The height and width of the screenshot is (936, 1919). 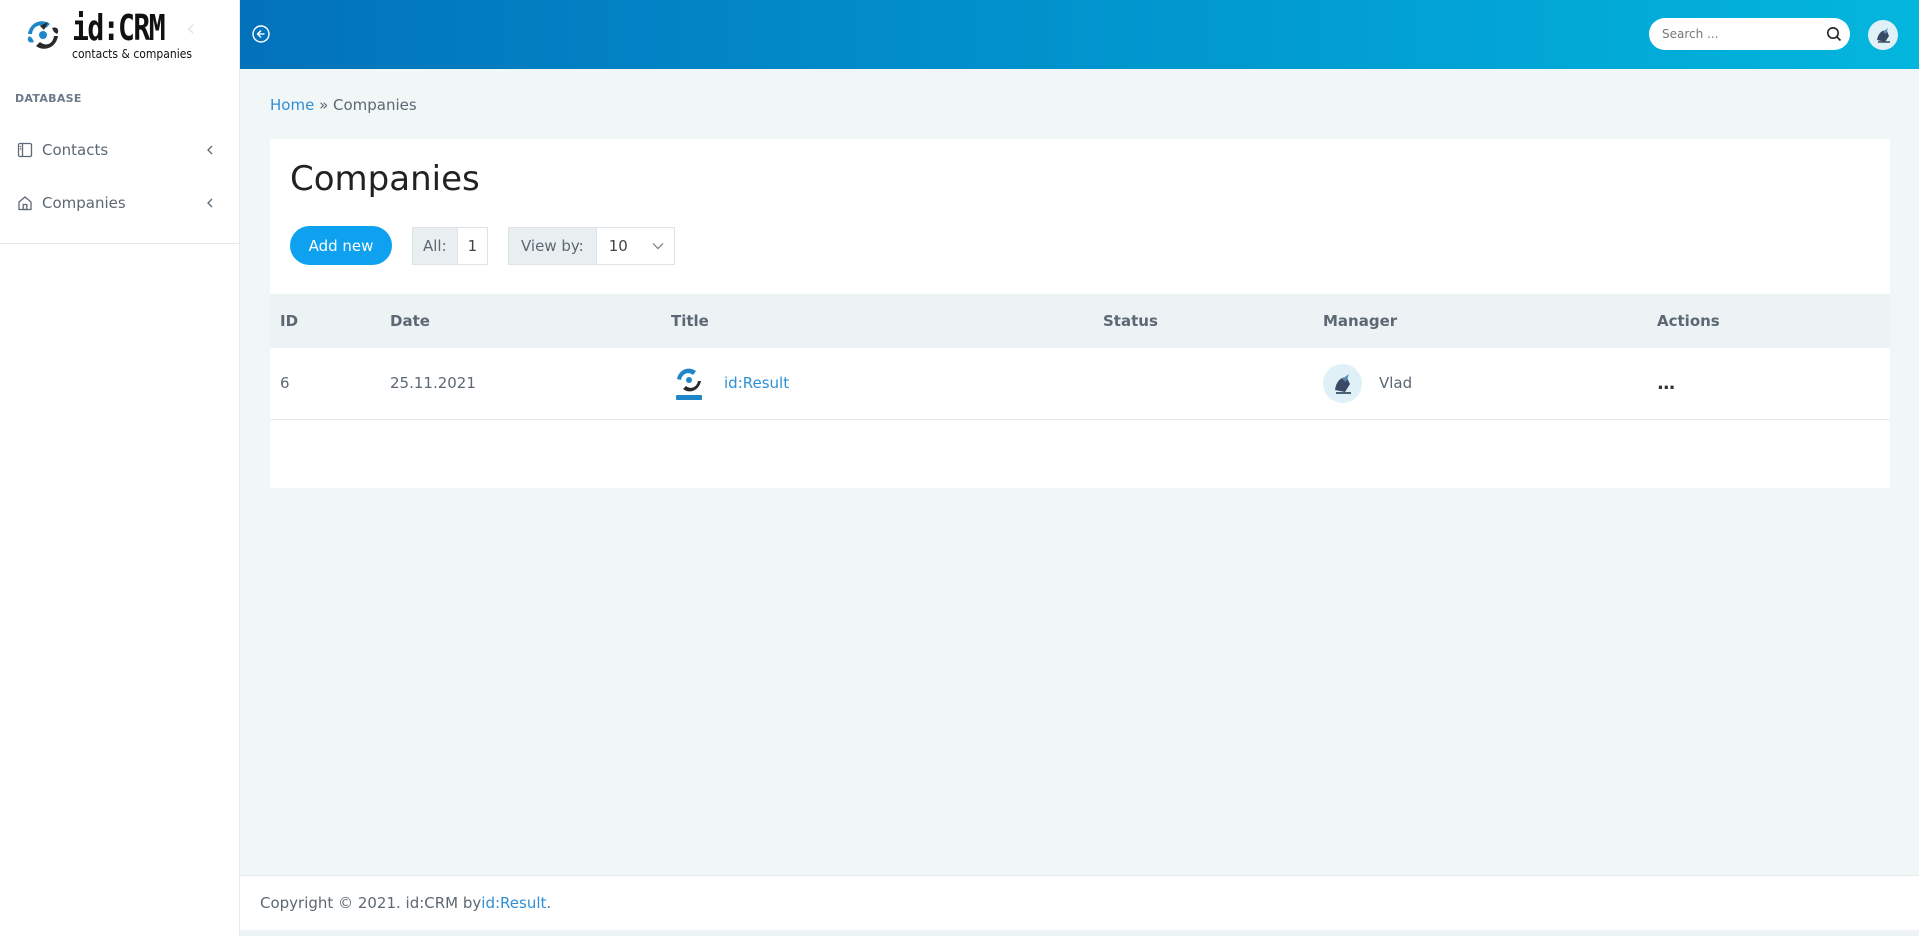 What do you see at coordinates (191, 28) in the screenshot?
I see `collapse-chevron-icon: ‹` at bounding box center [191, 28].